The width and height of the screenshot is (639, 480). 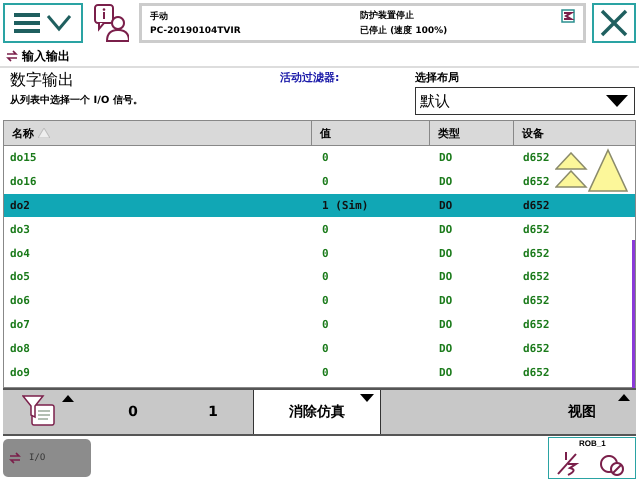 I want to click on app-title: 输入输出, so click(x=46, y=56).